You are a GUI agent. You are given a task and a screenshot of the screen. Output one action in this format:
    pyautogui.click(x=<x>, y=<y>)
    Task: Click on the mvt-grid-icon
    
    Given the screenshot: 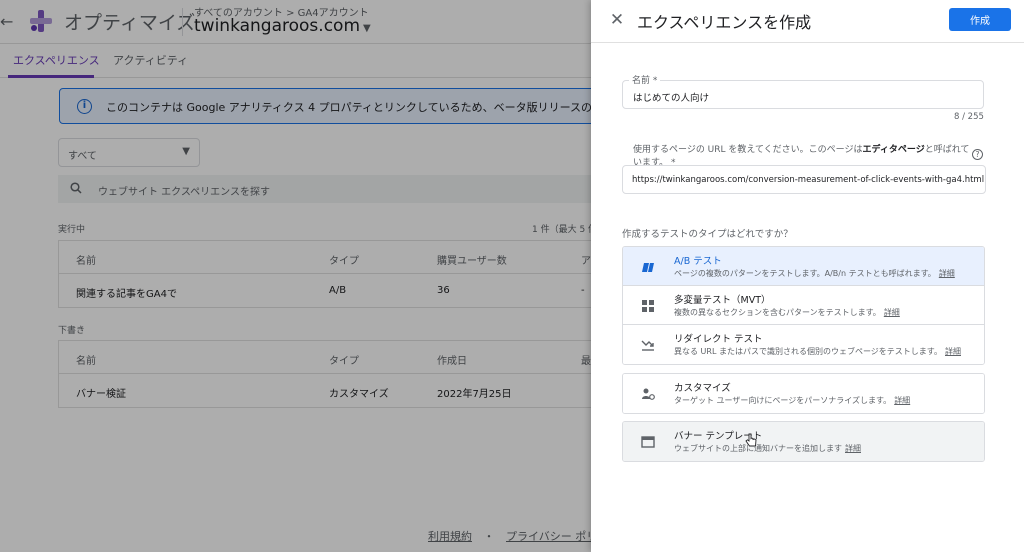 What is the action you would take?
    pyautogui.click(x=648, y=306)
    